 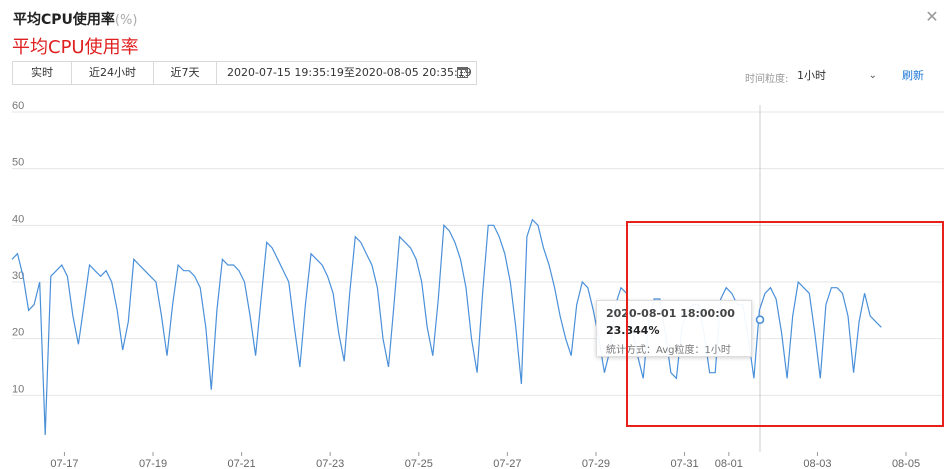 I want to click on granularity-select: 1小时 ⌄, so click(x=840, y=76).